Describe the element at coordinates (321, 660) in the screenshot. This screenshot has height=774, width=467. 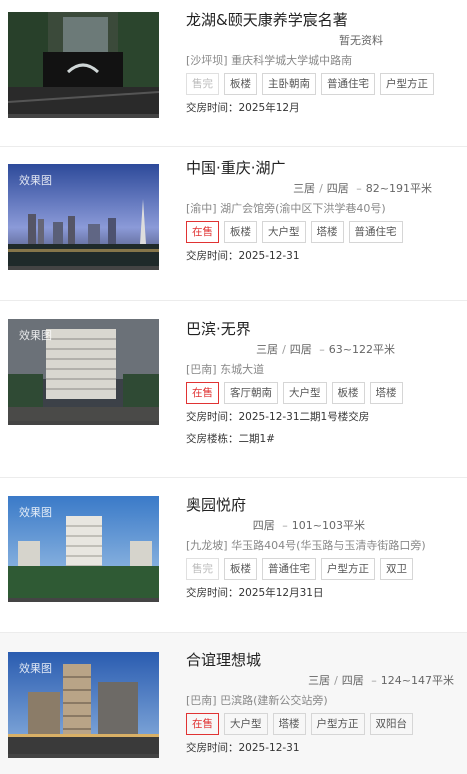
I see `listing-title: 合谊理想城` at that location.